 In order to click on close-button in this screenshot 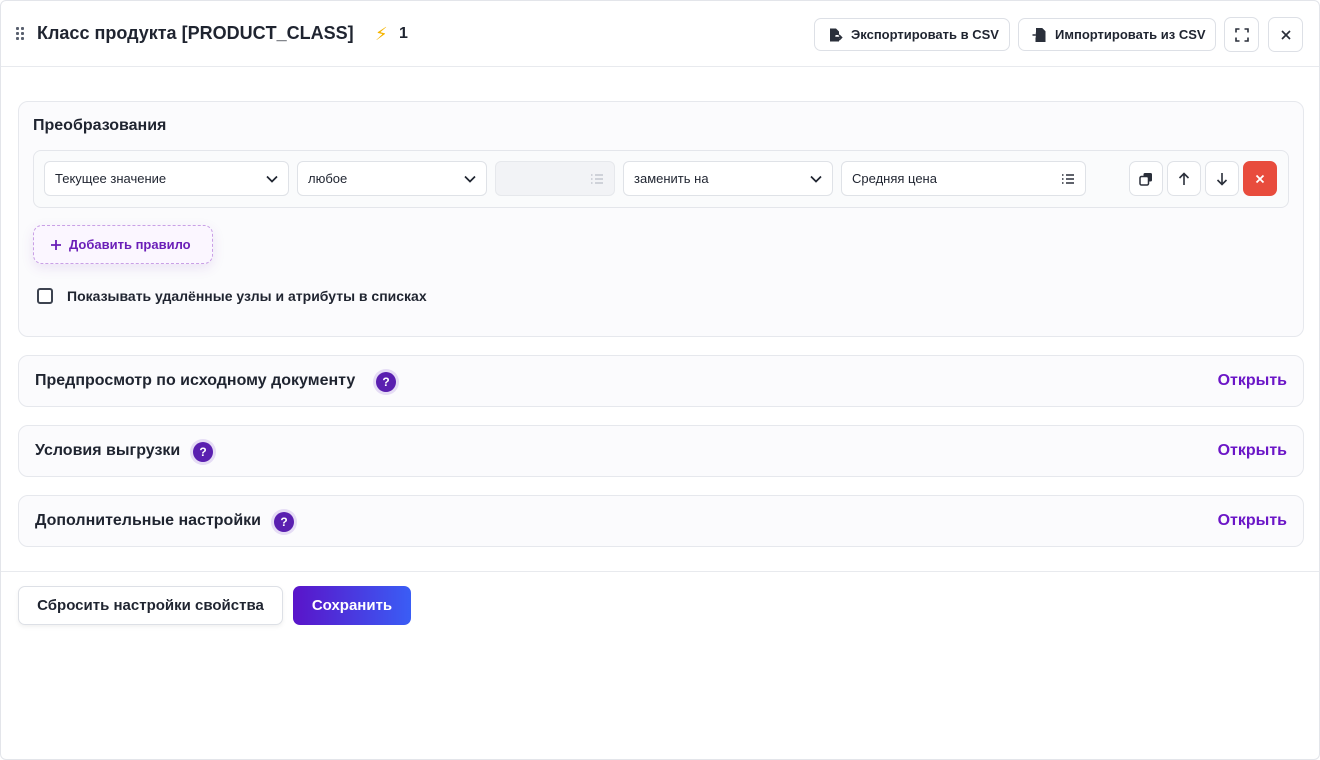, I will do `click(1285, 34)`.